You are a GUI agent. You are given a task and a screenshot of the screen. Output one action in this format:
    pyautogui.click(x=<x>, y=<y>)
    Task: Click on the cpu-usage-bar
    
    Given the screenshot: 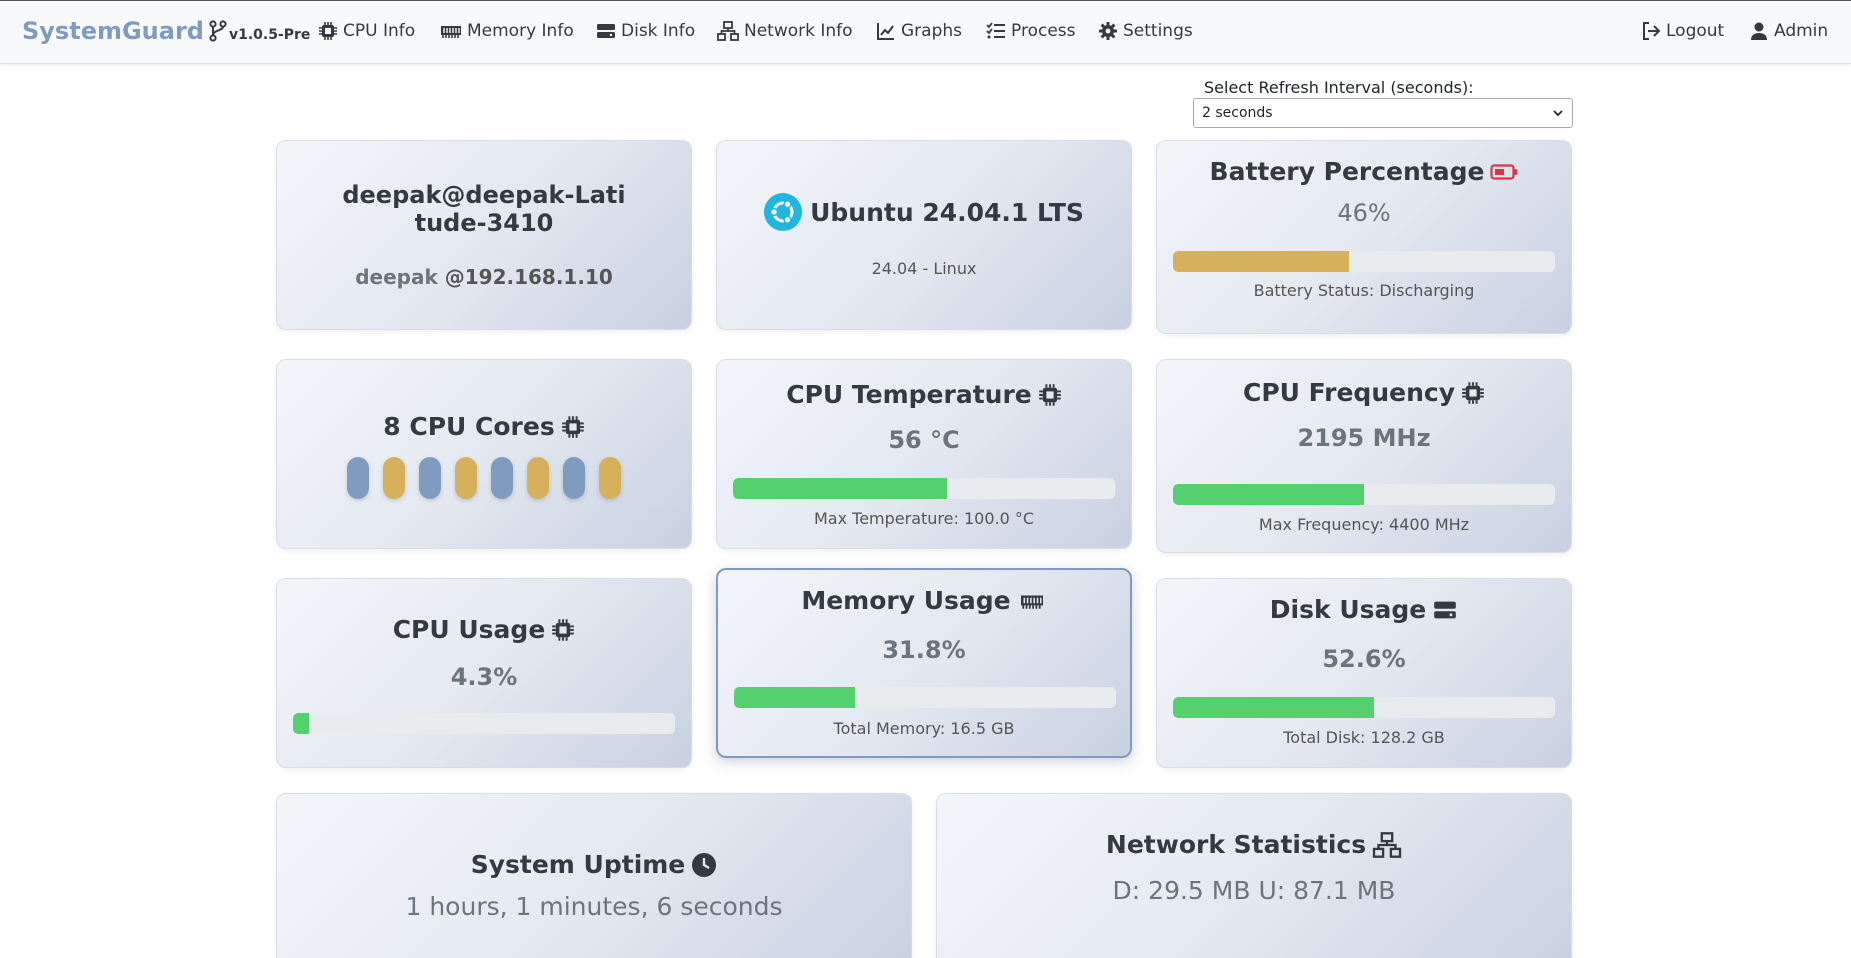 What is the action you would take?
    pyautogui.click(x=484, y=723)
    